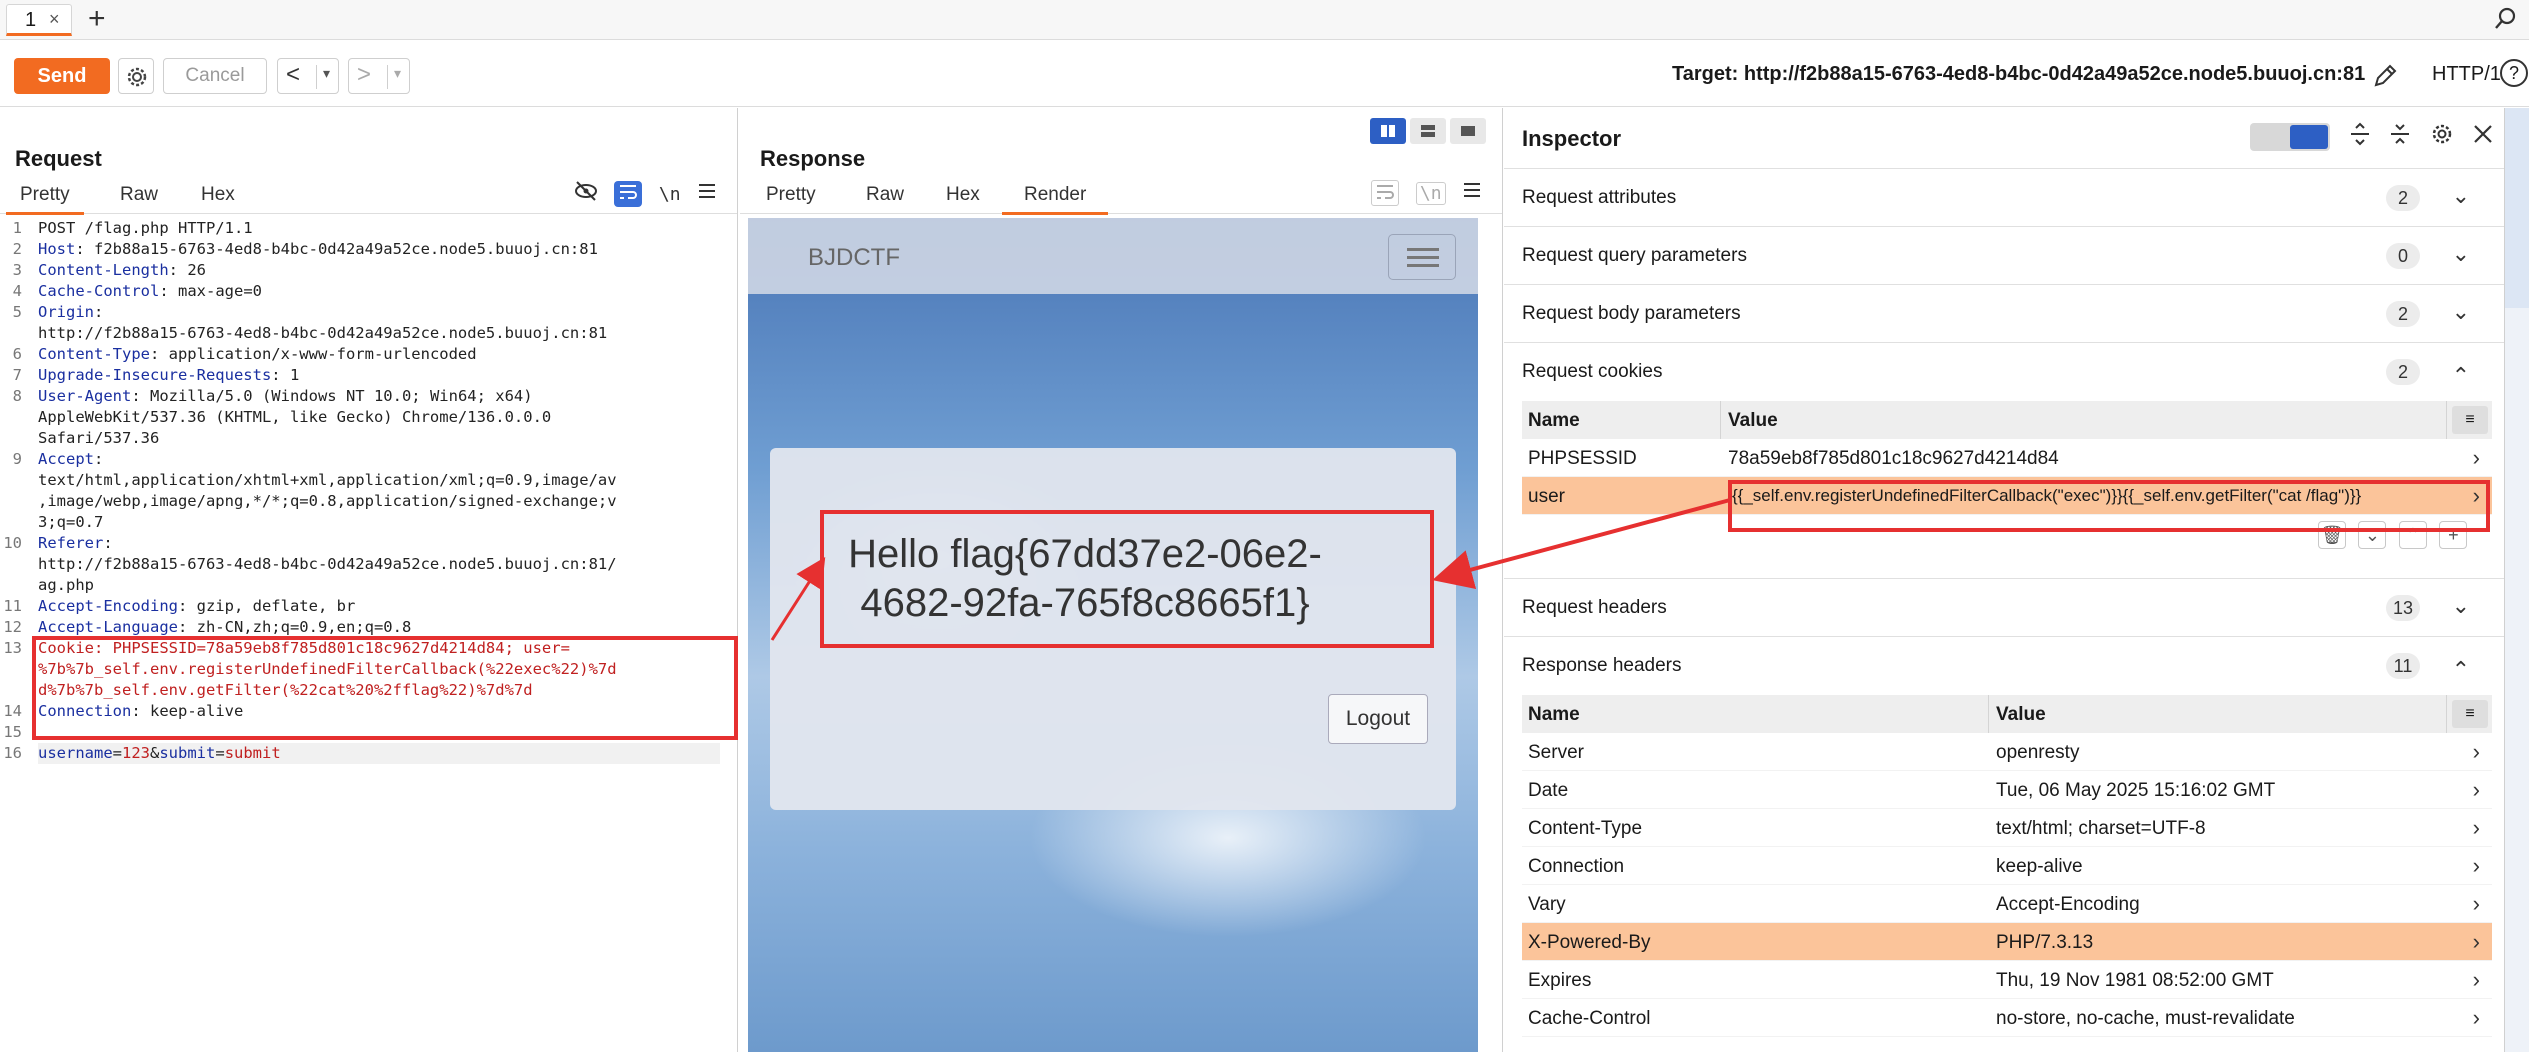 Image resolution: width=2529 pixels, height=1052 pixels. What do you see at coordinates (2007, 790) in the screenshot?
I see `table-row: Date Tue, 06 May 2025 15:16:02 GMT ›` at bounding box center [2007, 790].